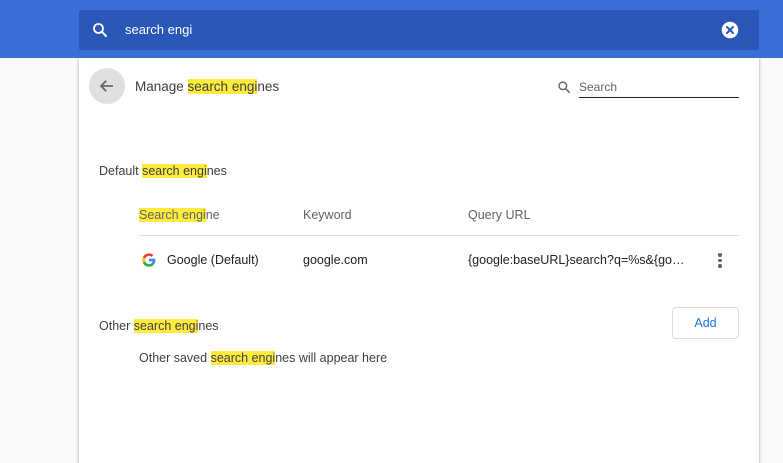 The width and height of the screenshot is (783, 463). I want to click on top-header: search engi, so click(391, 29).